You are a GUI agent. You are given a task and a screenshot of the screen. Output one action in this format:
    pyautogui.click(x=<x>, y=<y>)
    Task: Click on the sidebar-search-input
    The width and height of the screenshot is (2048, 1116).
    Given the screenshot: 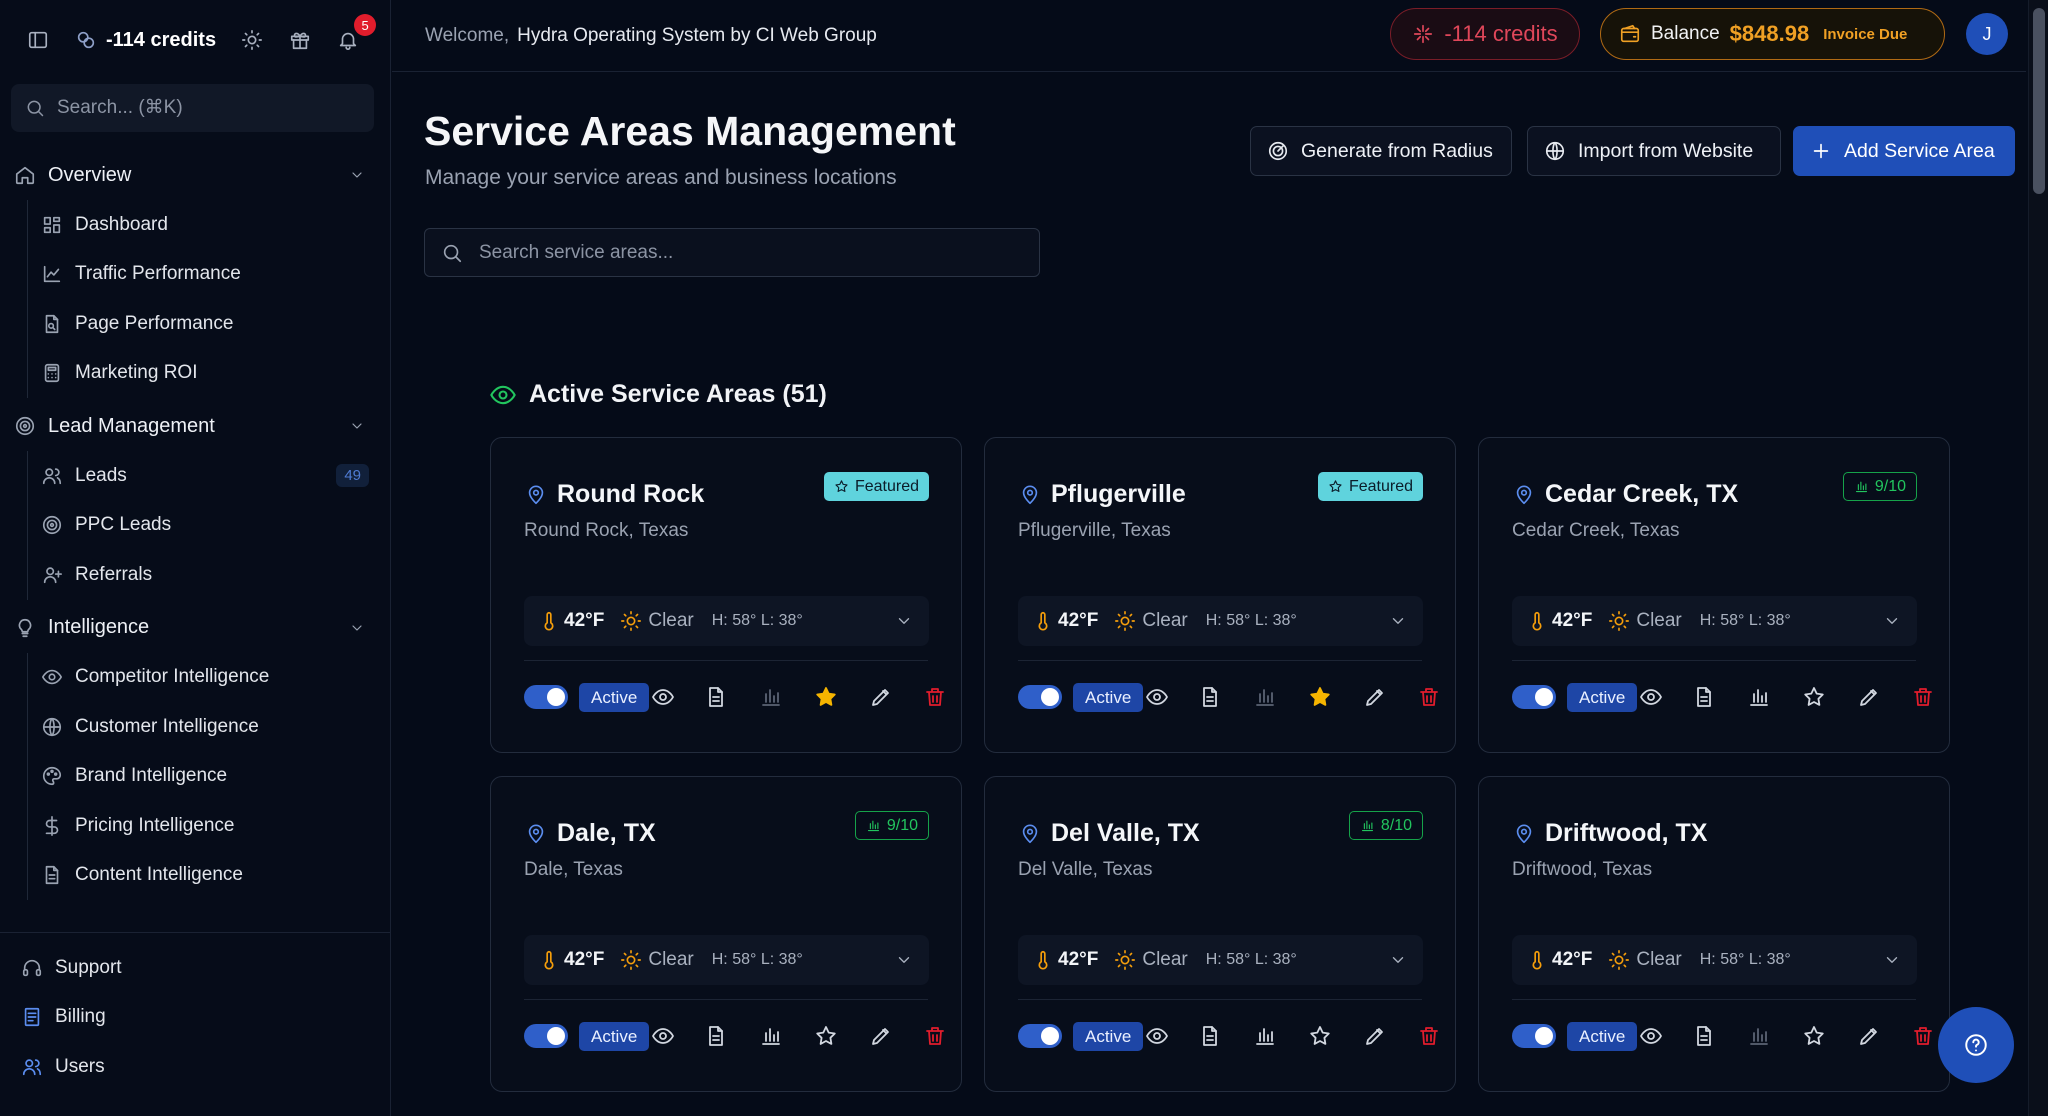 What is the action you would take?
    pyautogui.click(x=207, y=108)
    